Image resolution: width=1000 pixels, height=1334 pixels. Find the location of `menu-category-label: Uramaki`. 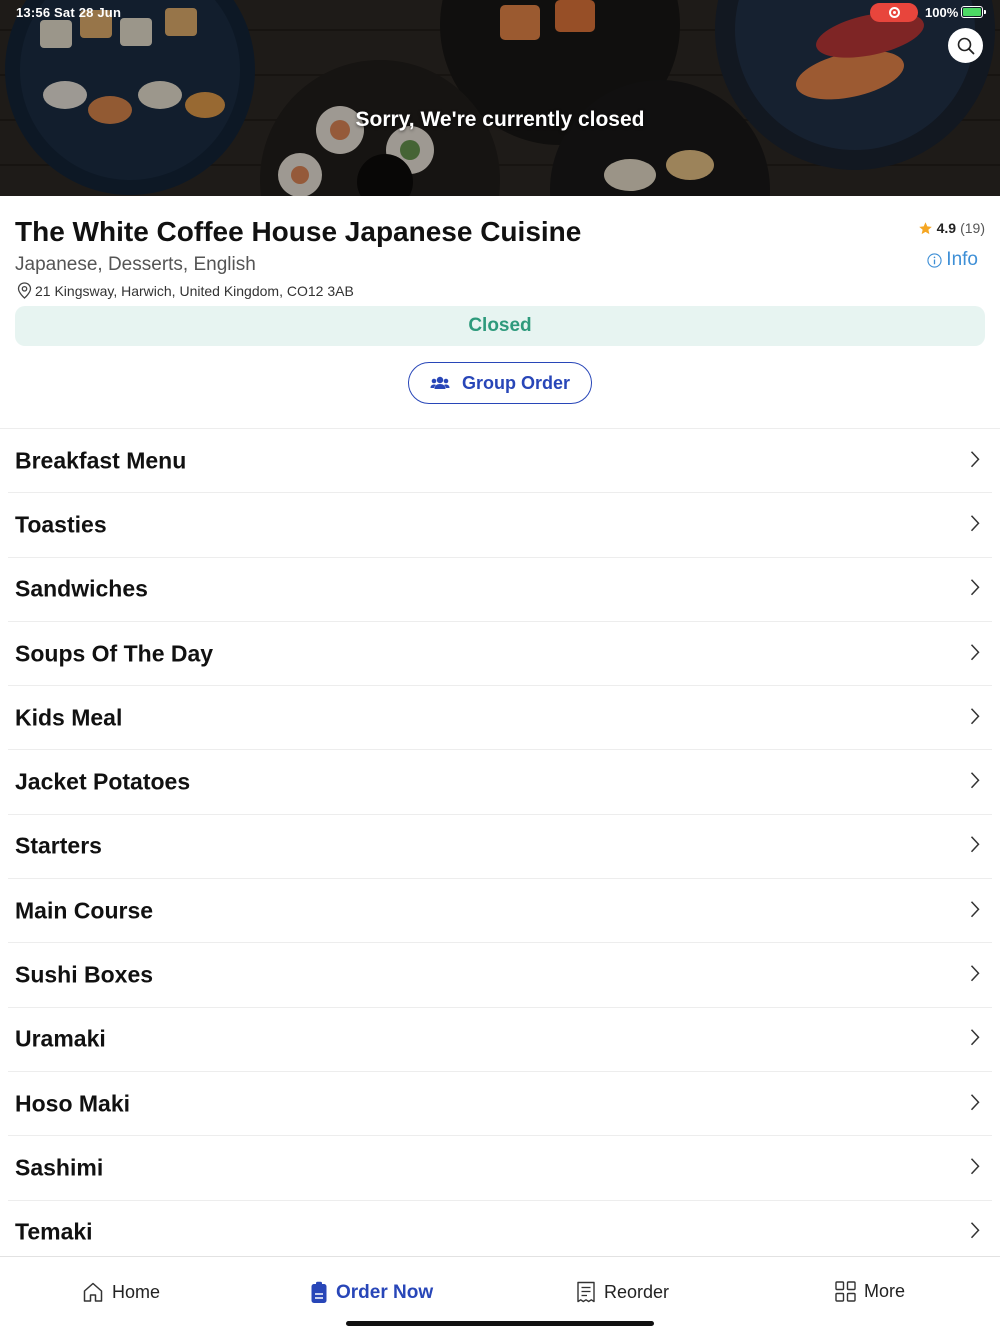

menu-category-label: Uramaki is located at coordinates (60, 1038).